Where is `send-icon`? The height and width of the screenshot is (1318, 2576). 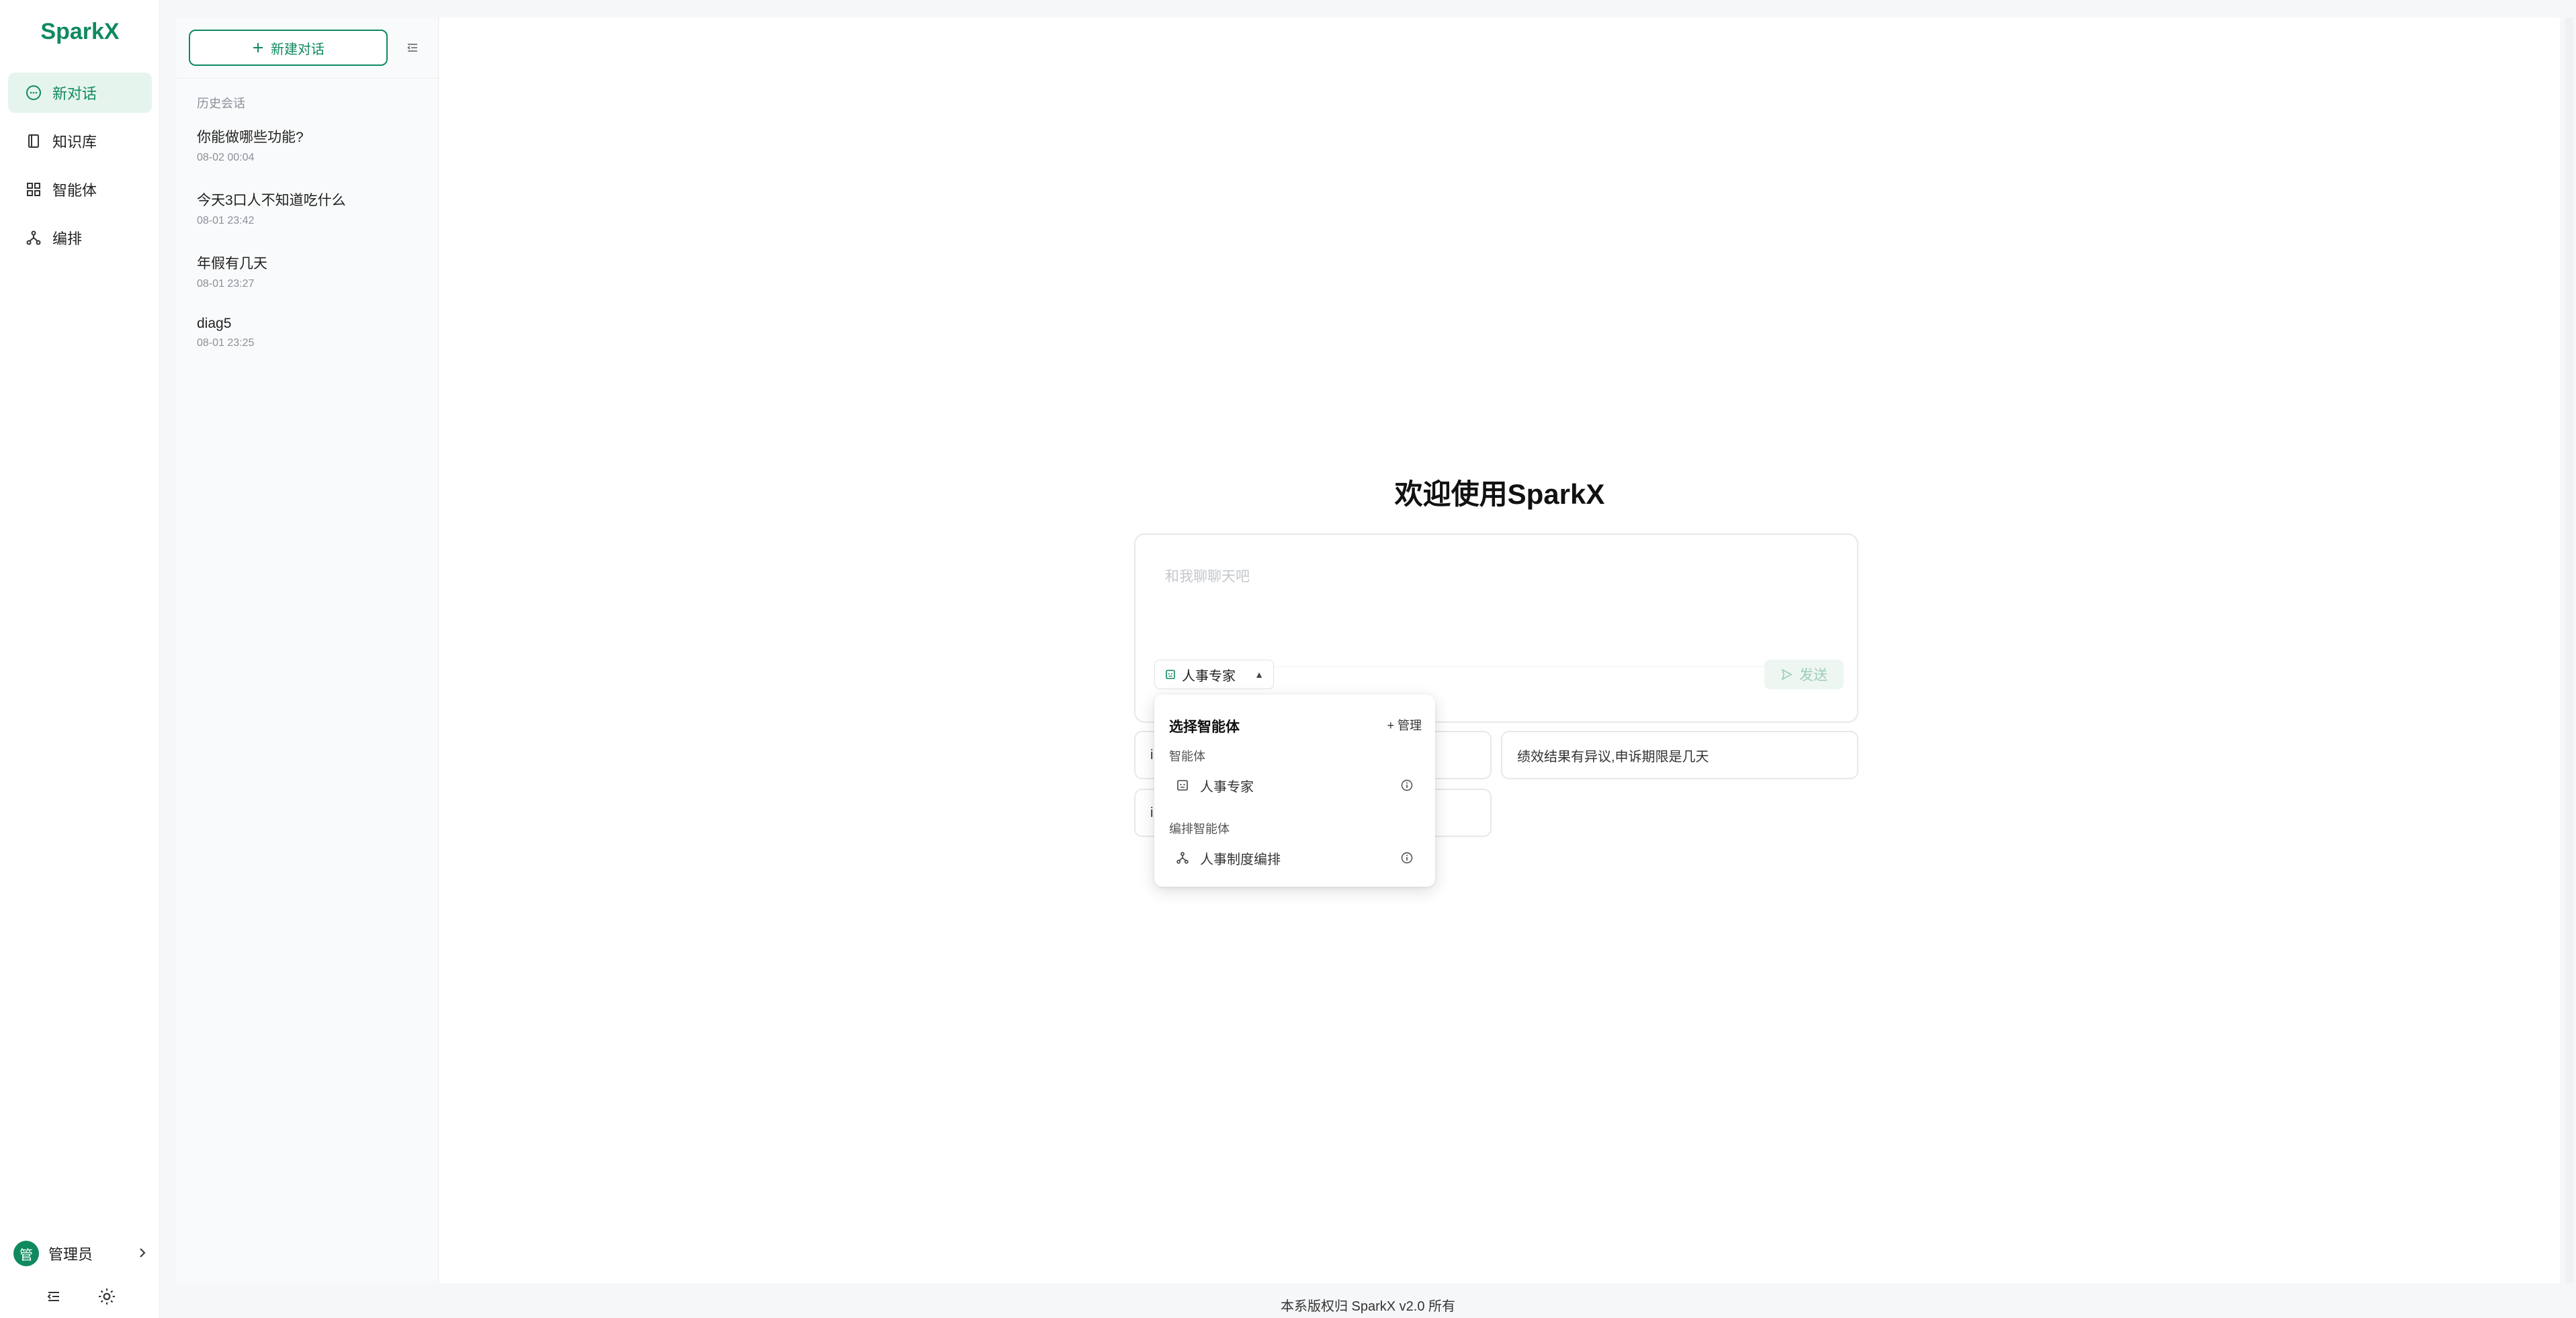
send-icon is located at coordinates (1786, 674).